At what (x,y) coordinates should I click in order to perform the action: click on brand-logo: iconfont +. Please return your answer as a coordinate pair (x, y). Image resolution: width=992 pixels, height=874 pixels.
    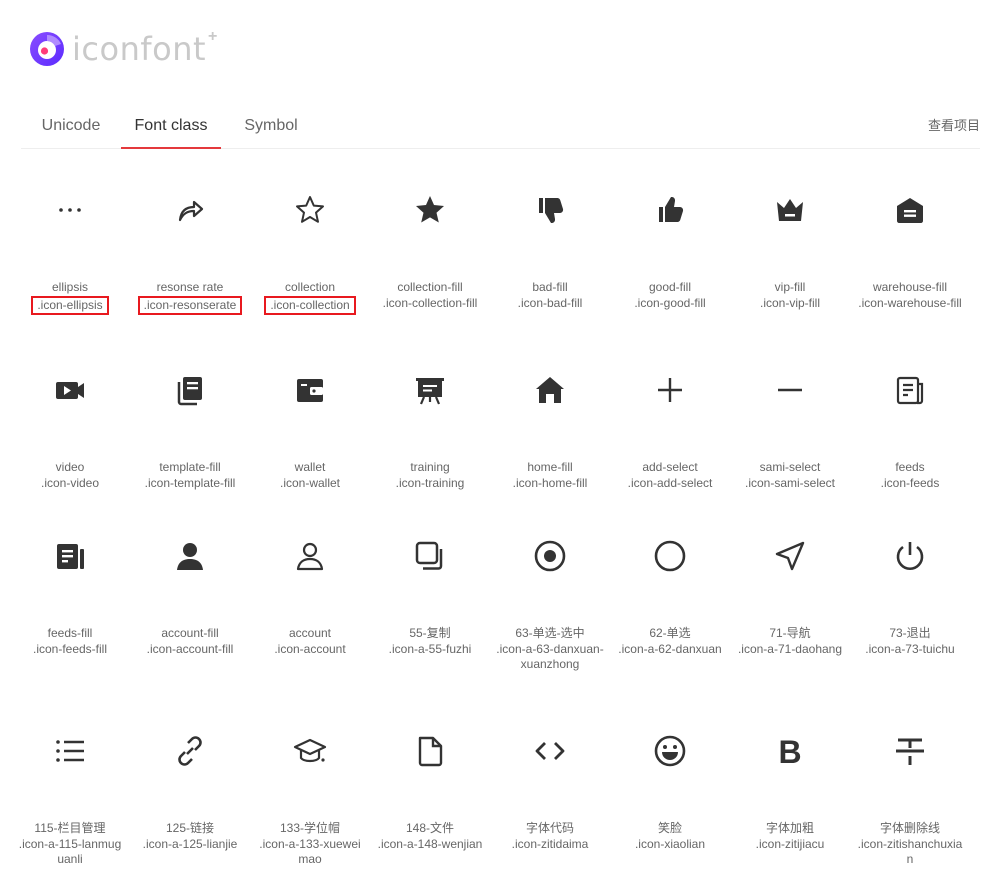
    Looking at the image, I should click on (123, 48).